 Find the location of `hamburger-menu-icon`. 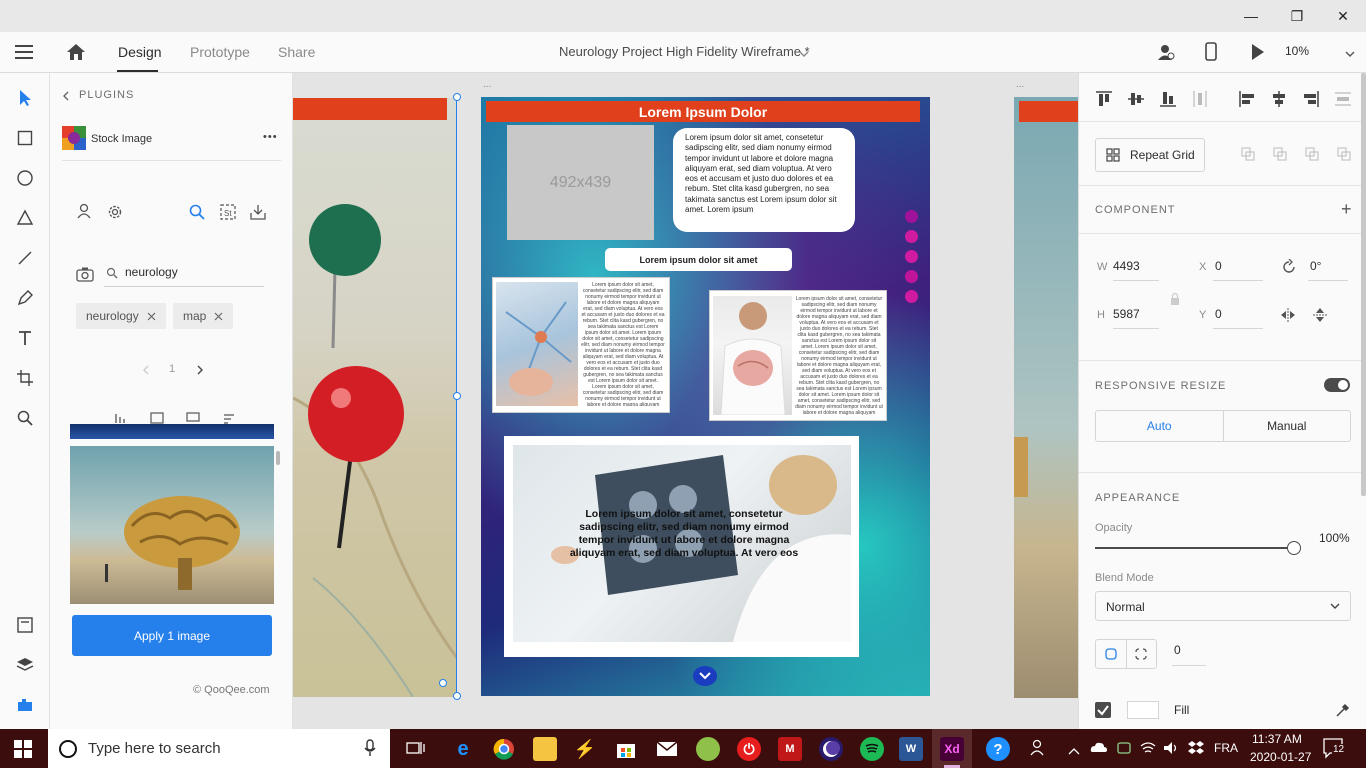

hamburger-menu-icon is located at coordinates (25, 52).